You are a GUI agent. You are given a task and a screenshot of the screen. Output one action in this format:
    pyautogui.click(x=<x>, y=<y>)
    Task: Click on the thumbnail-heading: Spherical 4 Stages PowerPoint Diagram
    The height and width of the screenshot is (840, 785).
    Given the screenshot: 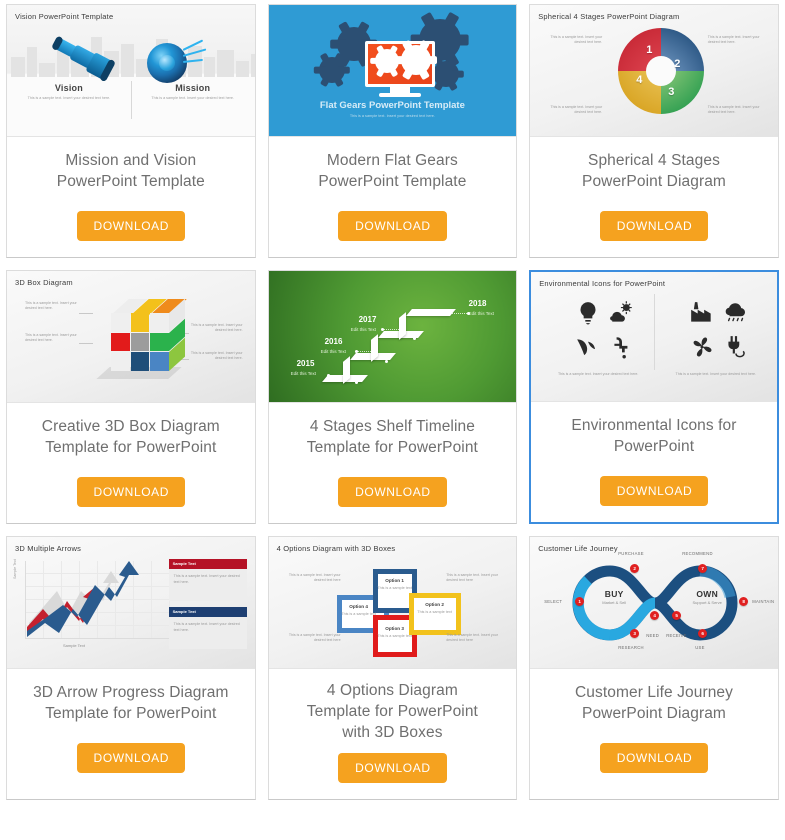 What is the action you would take?
    pyautogui.click(x=609, y=16)
    